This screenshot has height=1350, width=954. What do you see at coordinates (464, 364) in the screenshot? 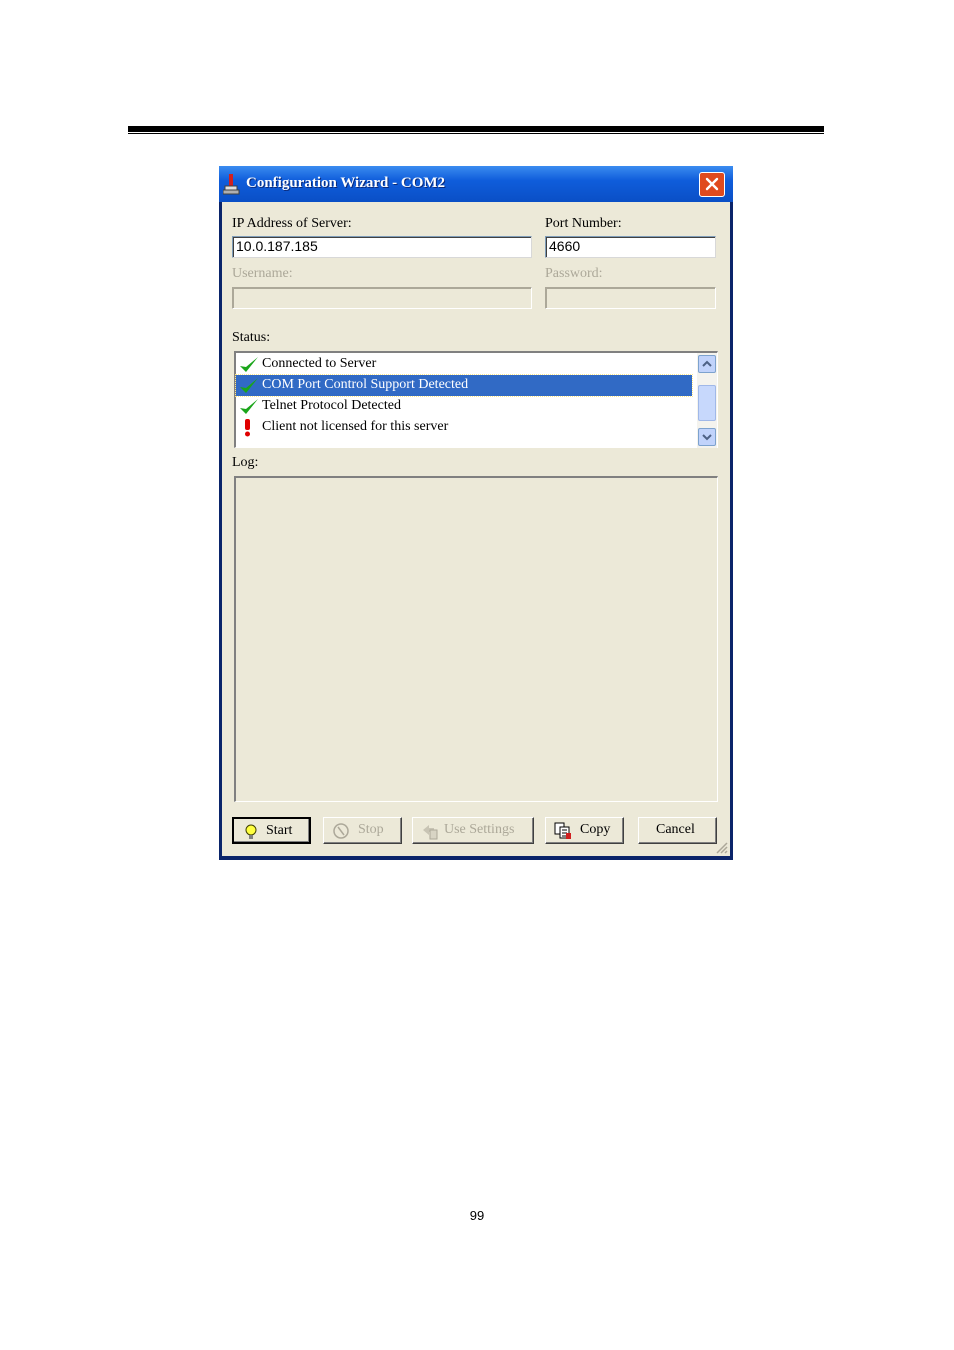
I see `status-item: Connected to Server` at bounding box center [464, 364].